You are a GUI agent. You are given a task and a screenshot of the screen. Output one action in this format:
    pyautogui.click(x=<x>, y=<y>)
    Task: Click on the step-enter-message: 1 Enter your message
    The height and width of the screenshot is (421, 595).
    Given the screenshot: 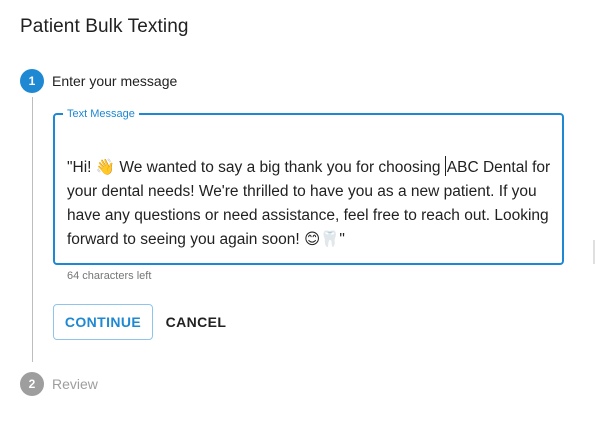 What is the action you would take?
    pyautogui.click(x=98, y=81)
    